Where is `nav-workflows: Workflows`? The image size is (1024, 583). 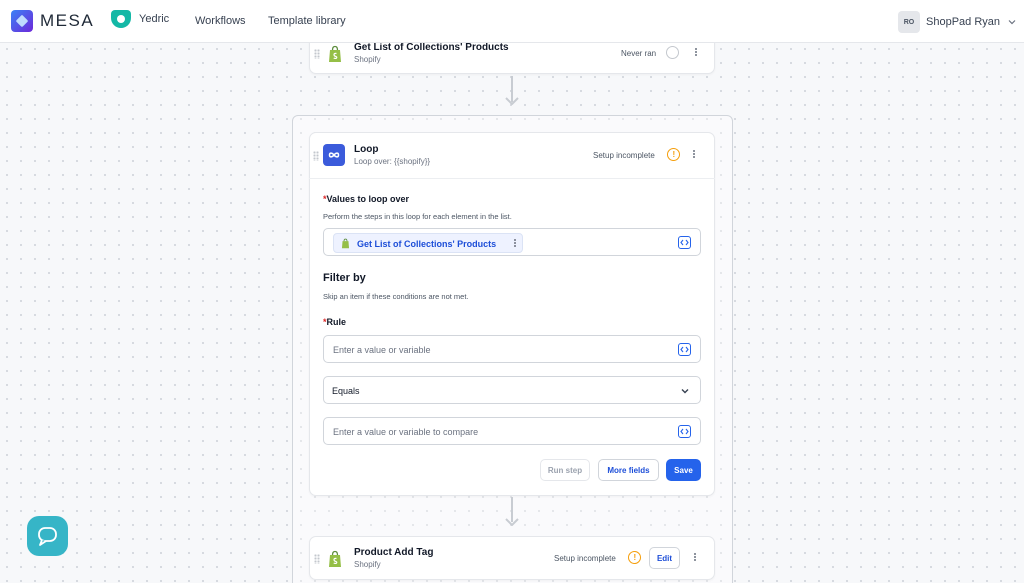 nav-workflows: Workflows is located at coordinates (220, 21).